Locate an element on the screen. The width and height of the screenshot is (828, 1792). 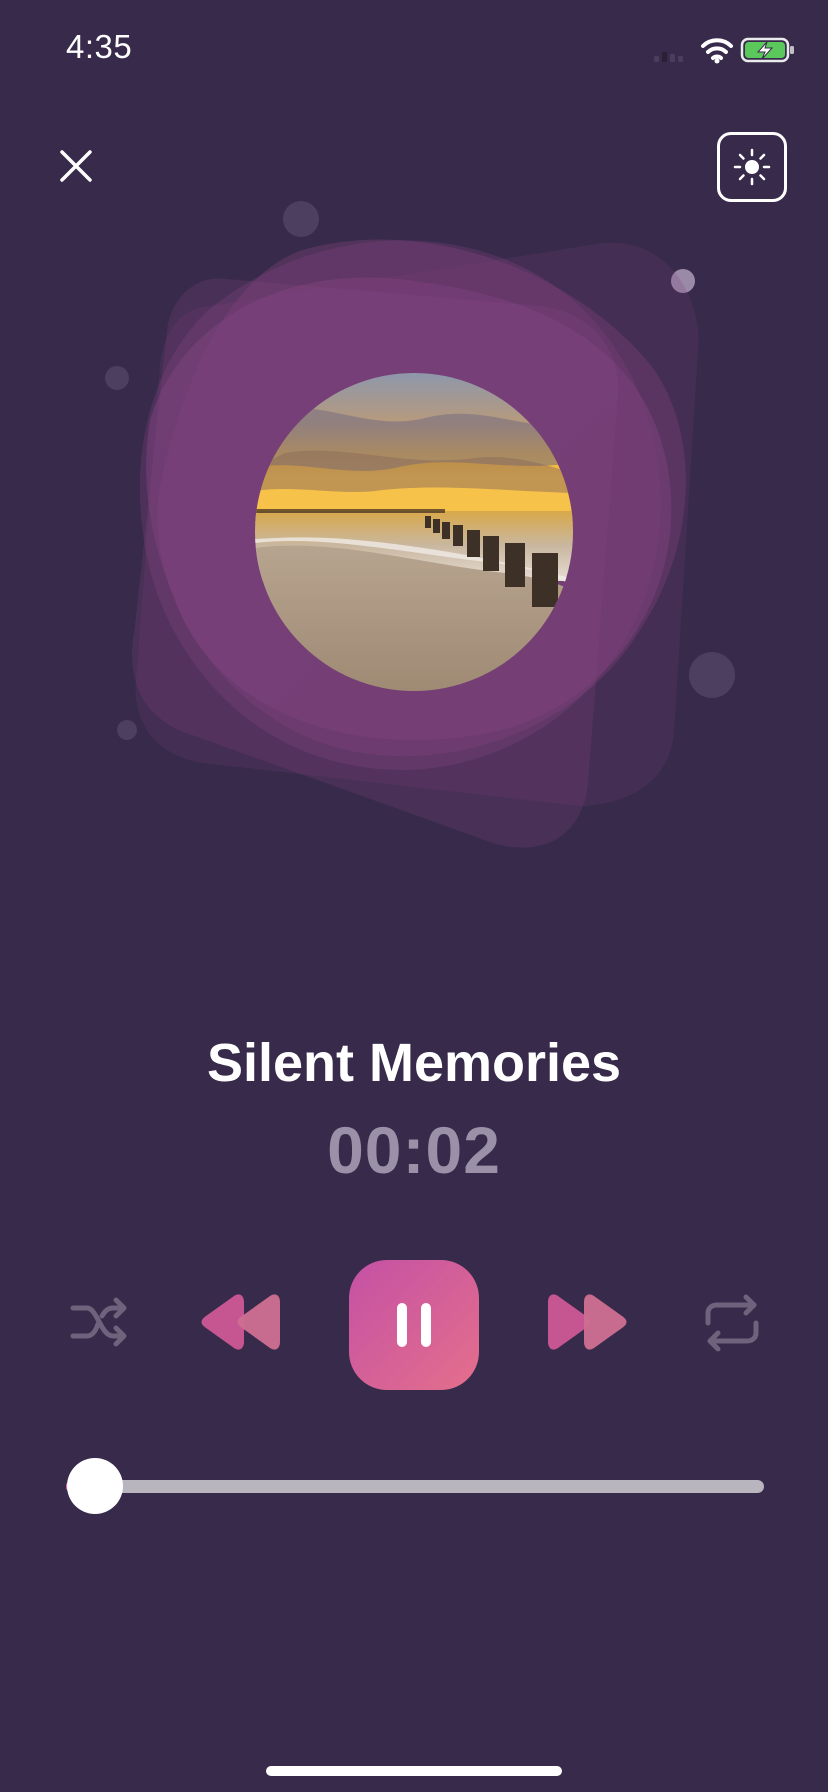
fast-forward-icon is located at coordinates (587, 1322).